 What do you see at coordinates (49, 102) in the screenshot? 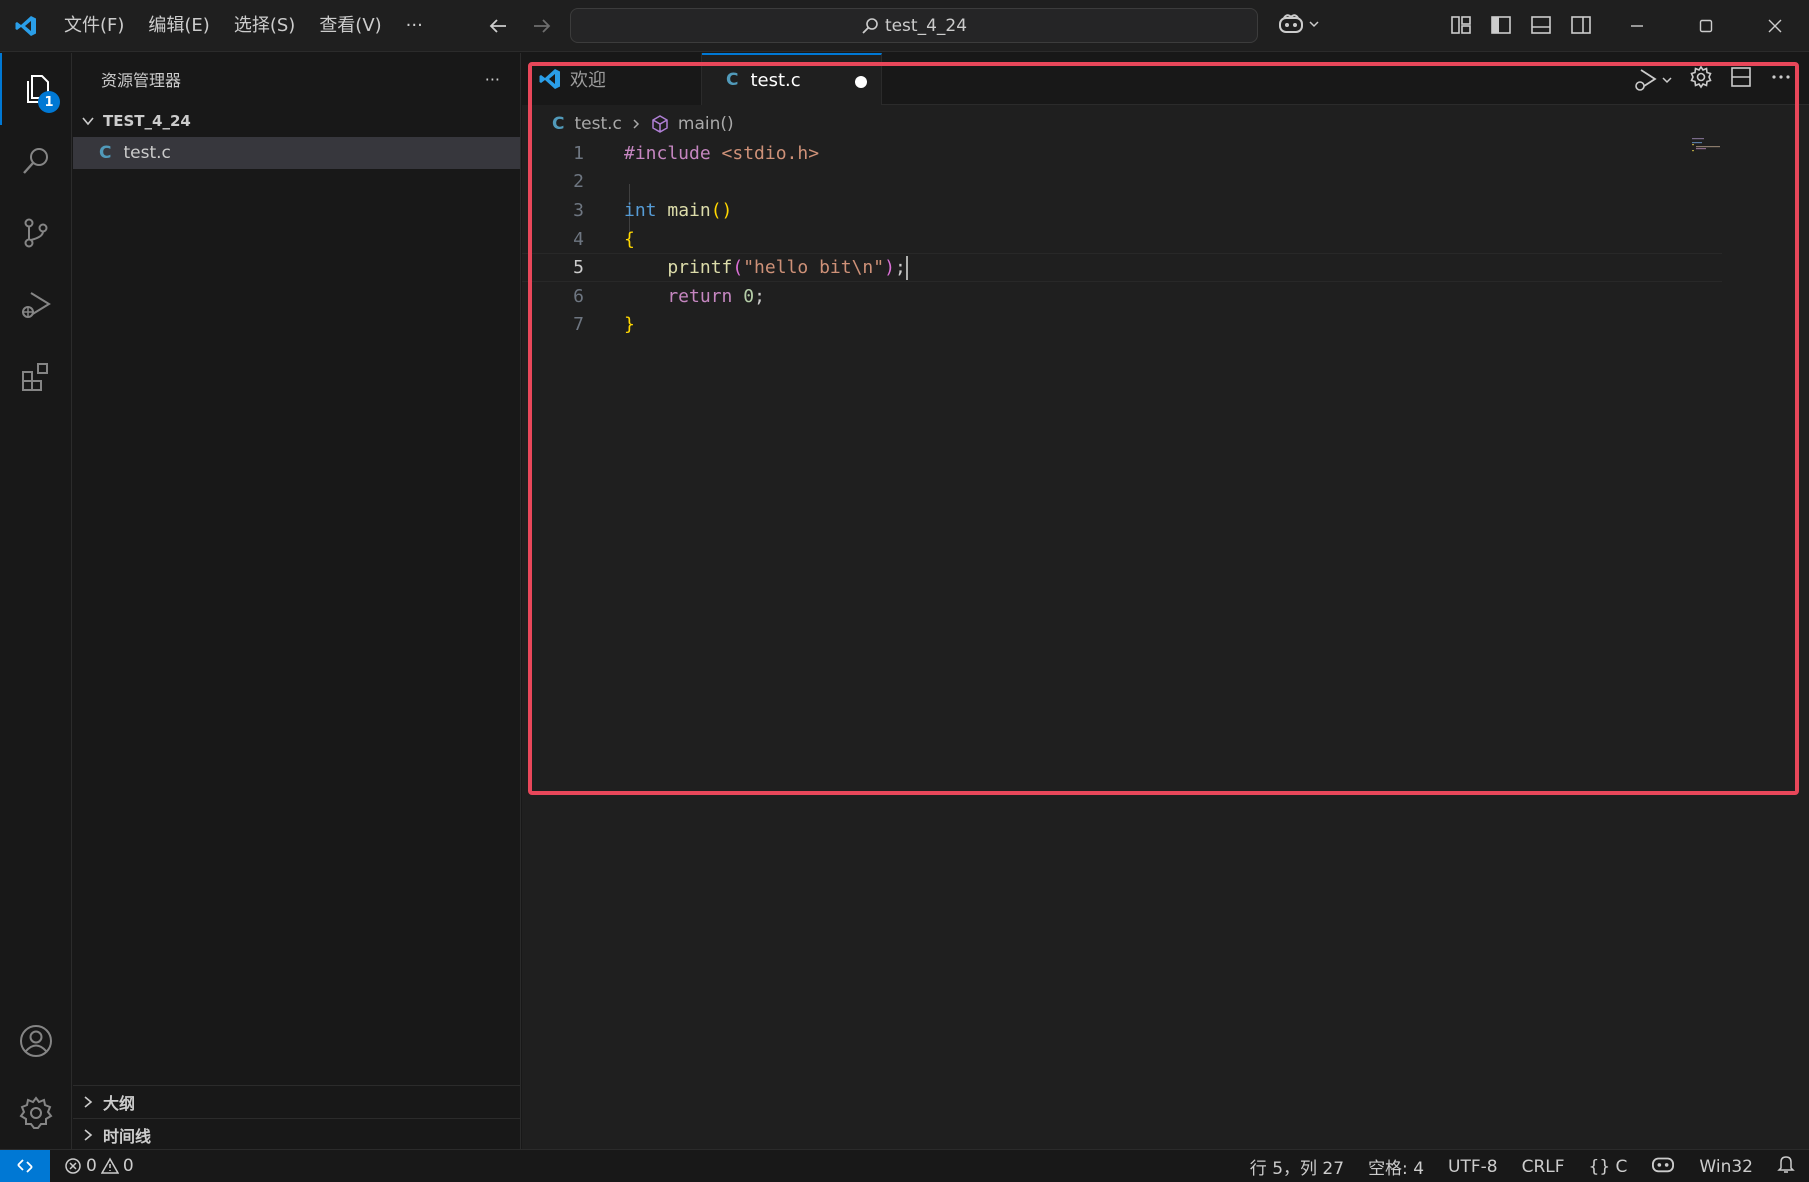
I see `explorer-badge: 1` at bounding box center [49, 102].